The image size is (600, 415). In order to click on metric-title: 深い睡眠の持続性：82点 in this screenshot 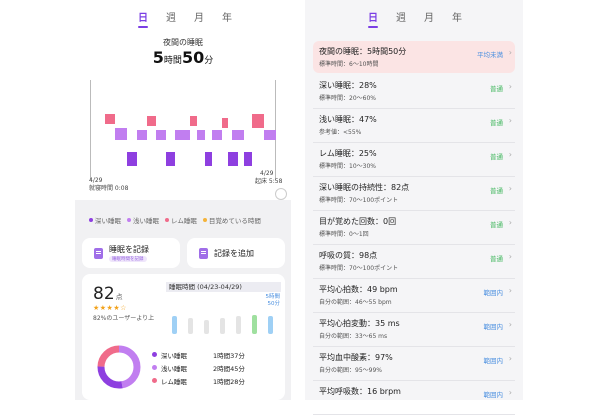, I will do `click(364, 187)`.